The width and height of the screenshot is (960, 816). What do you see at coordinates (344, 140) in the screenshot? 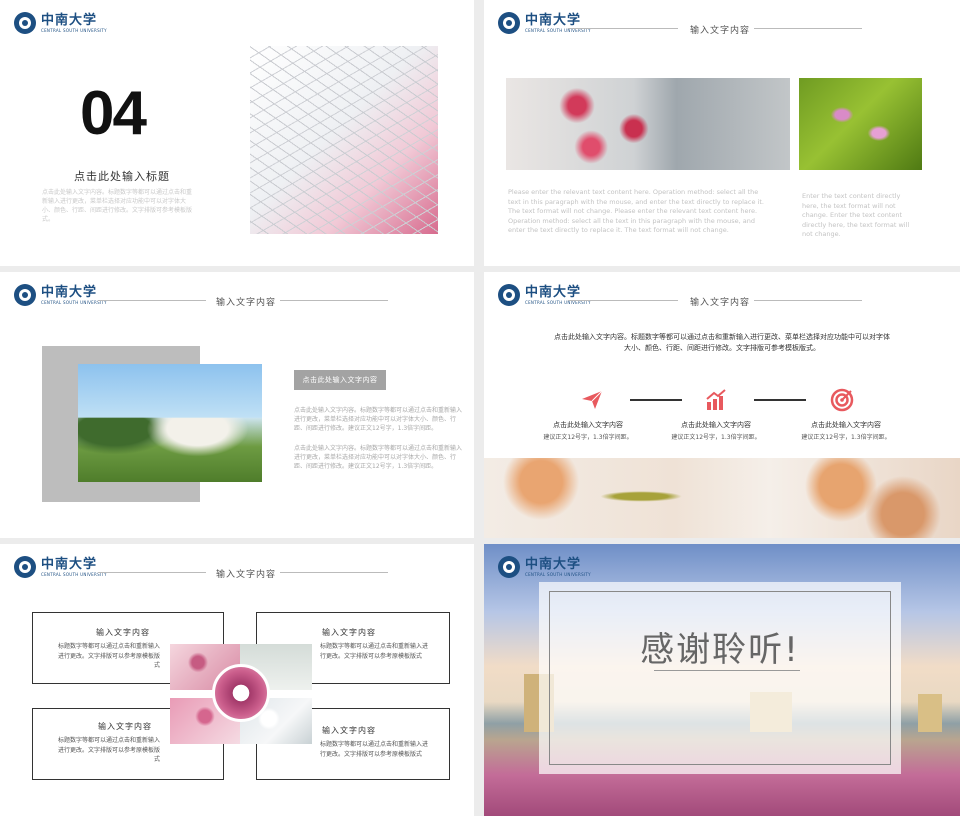
I see `stadium-blossom-photo` at bounding box center [344, 140].